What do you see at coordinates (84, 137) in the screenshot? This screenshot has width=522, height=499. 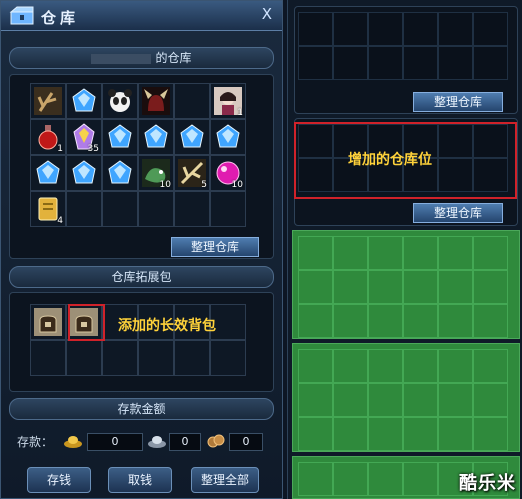 I see `item-slot: 35` at bounding box center [84, 137].